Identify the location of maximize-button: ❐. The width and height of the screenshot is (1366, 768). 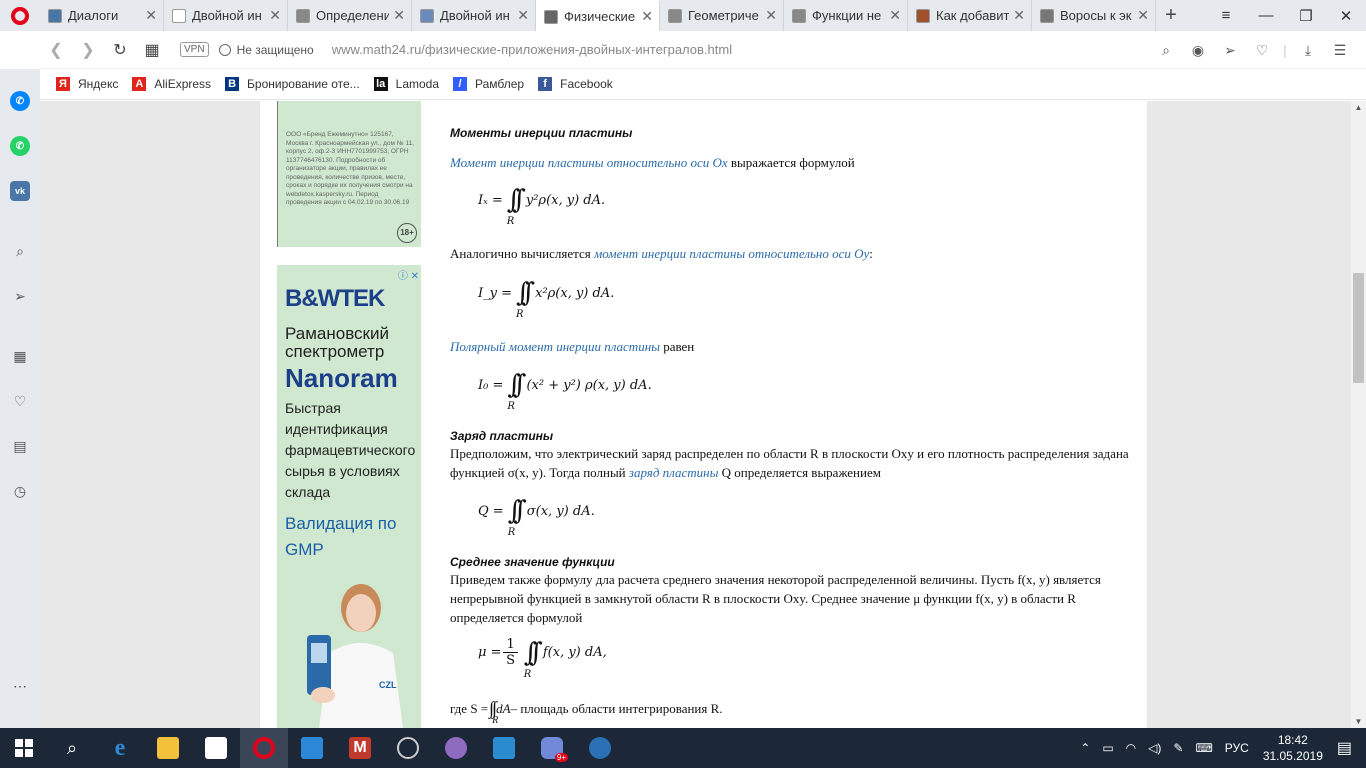
(1306, 16).